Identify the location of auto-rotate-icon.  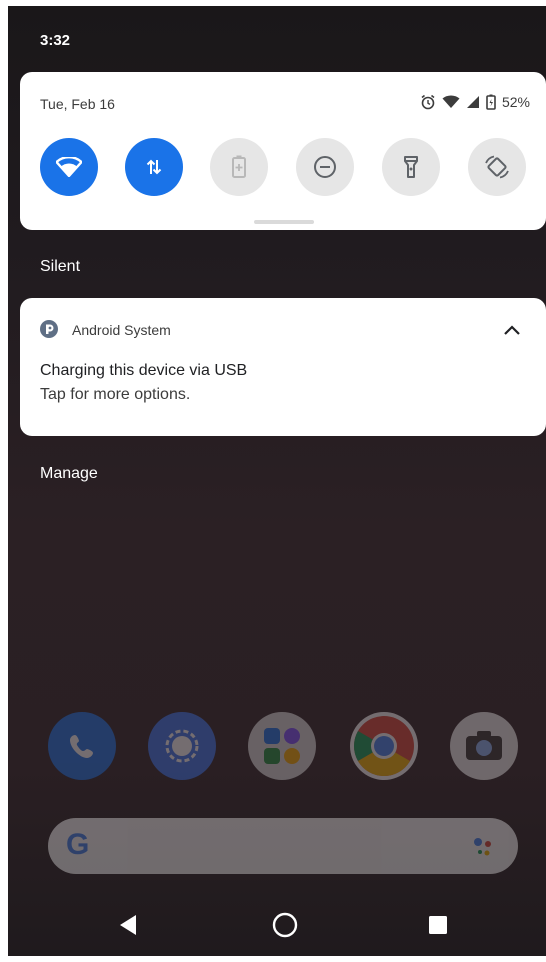
(497, 167).